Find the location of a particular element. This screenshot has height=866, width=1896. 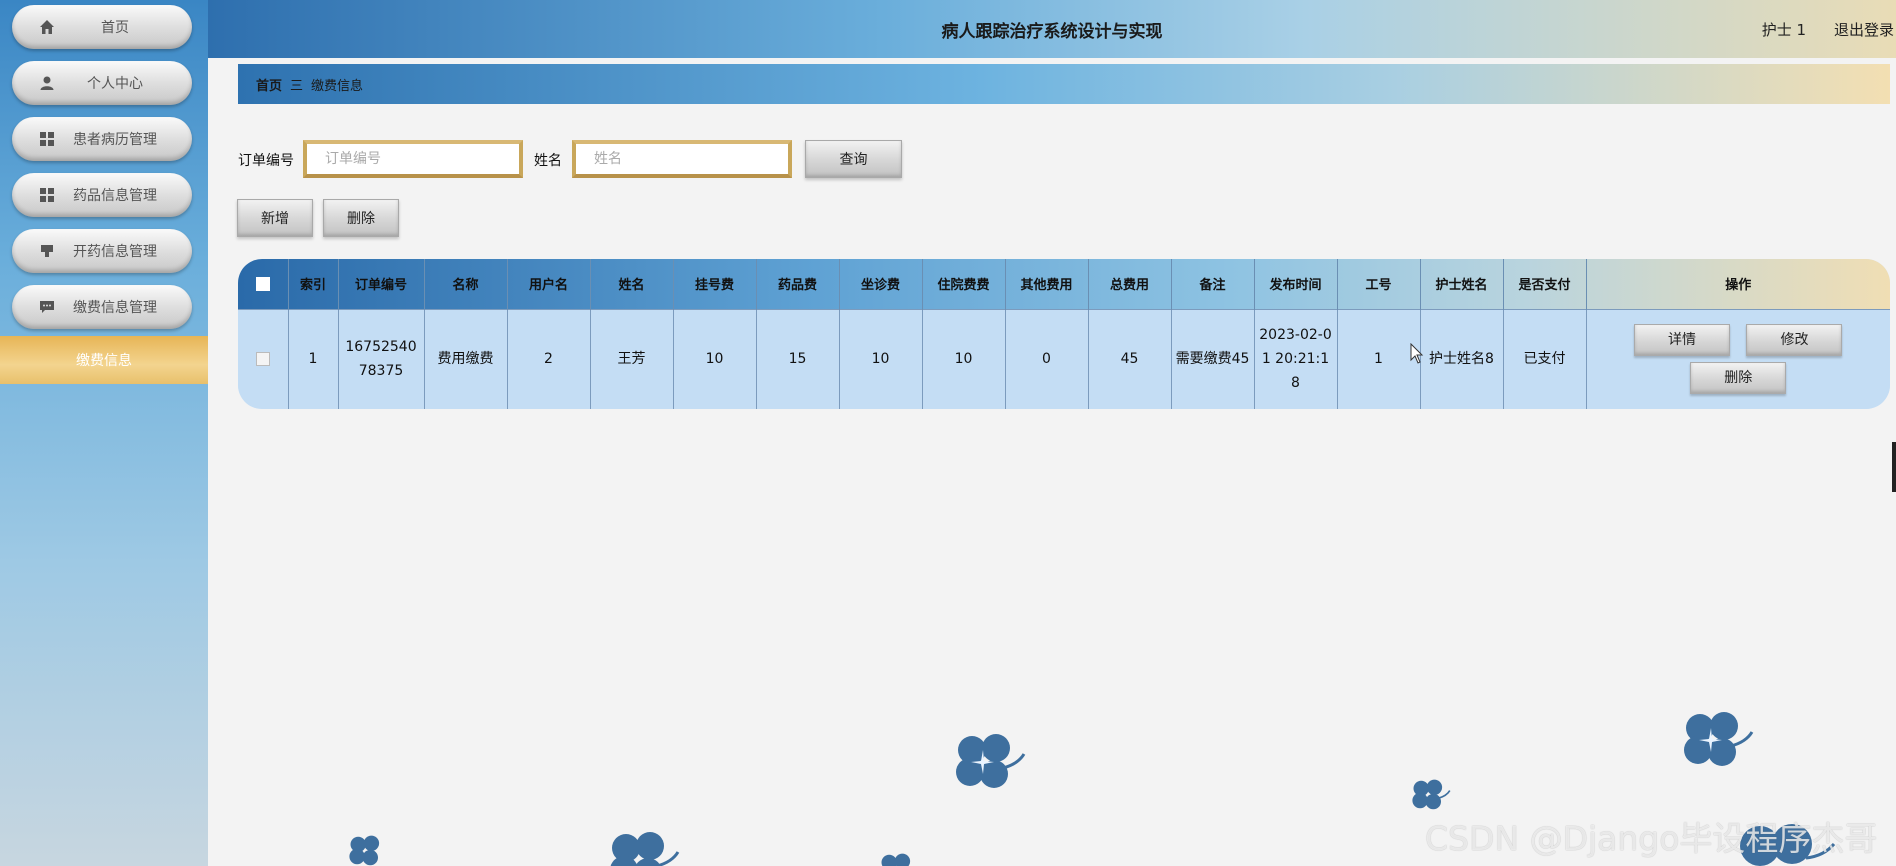

sidebar: 首页 个人中心 患者病历管理 药品信息管理 开药信息管理 缴费信息管理 缴费信息 is located at coordinates (104, 433).